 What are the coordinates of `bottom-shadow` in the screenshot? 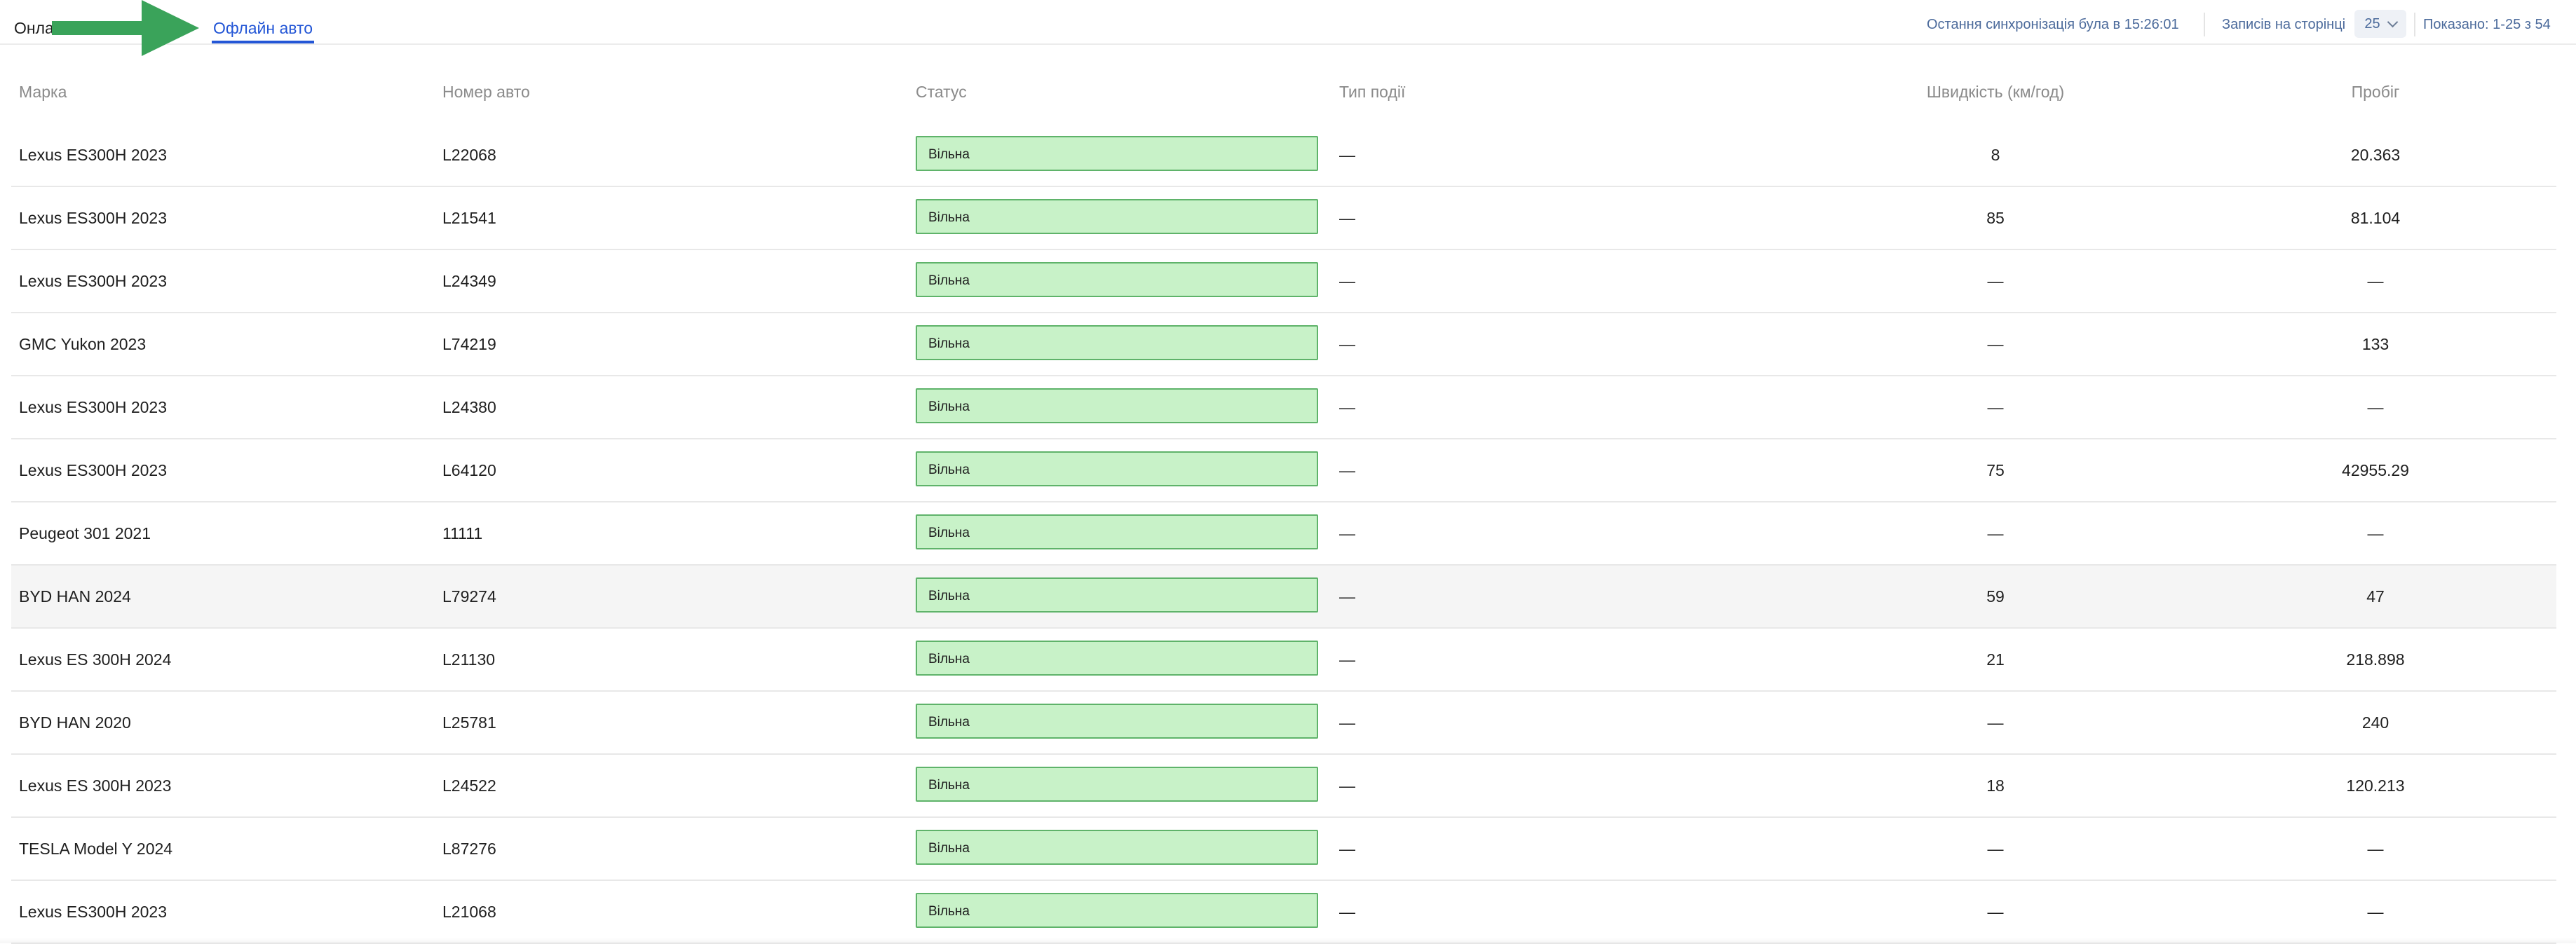 It's located at (1288, 940).